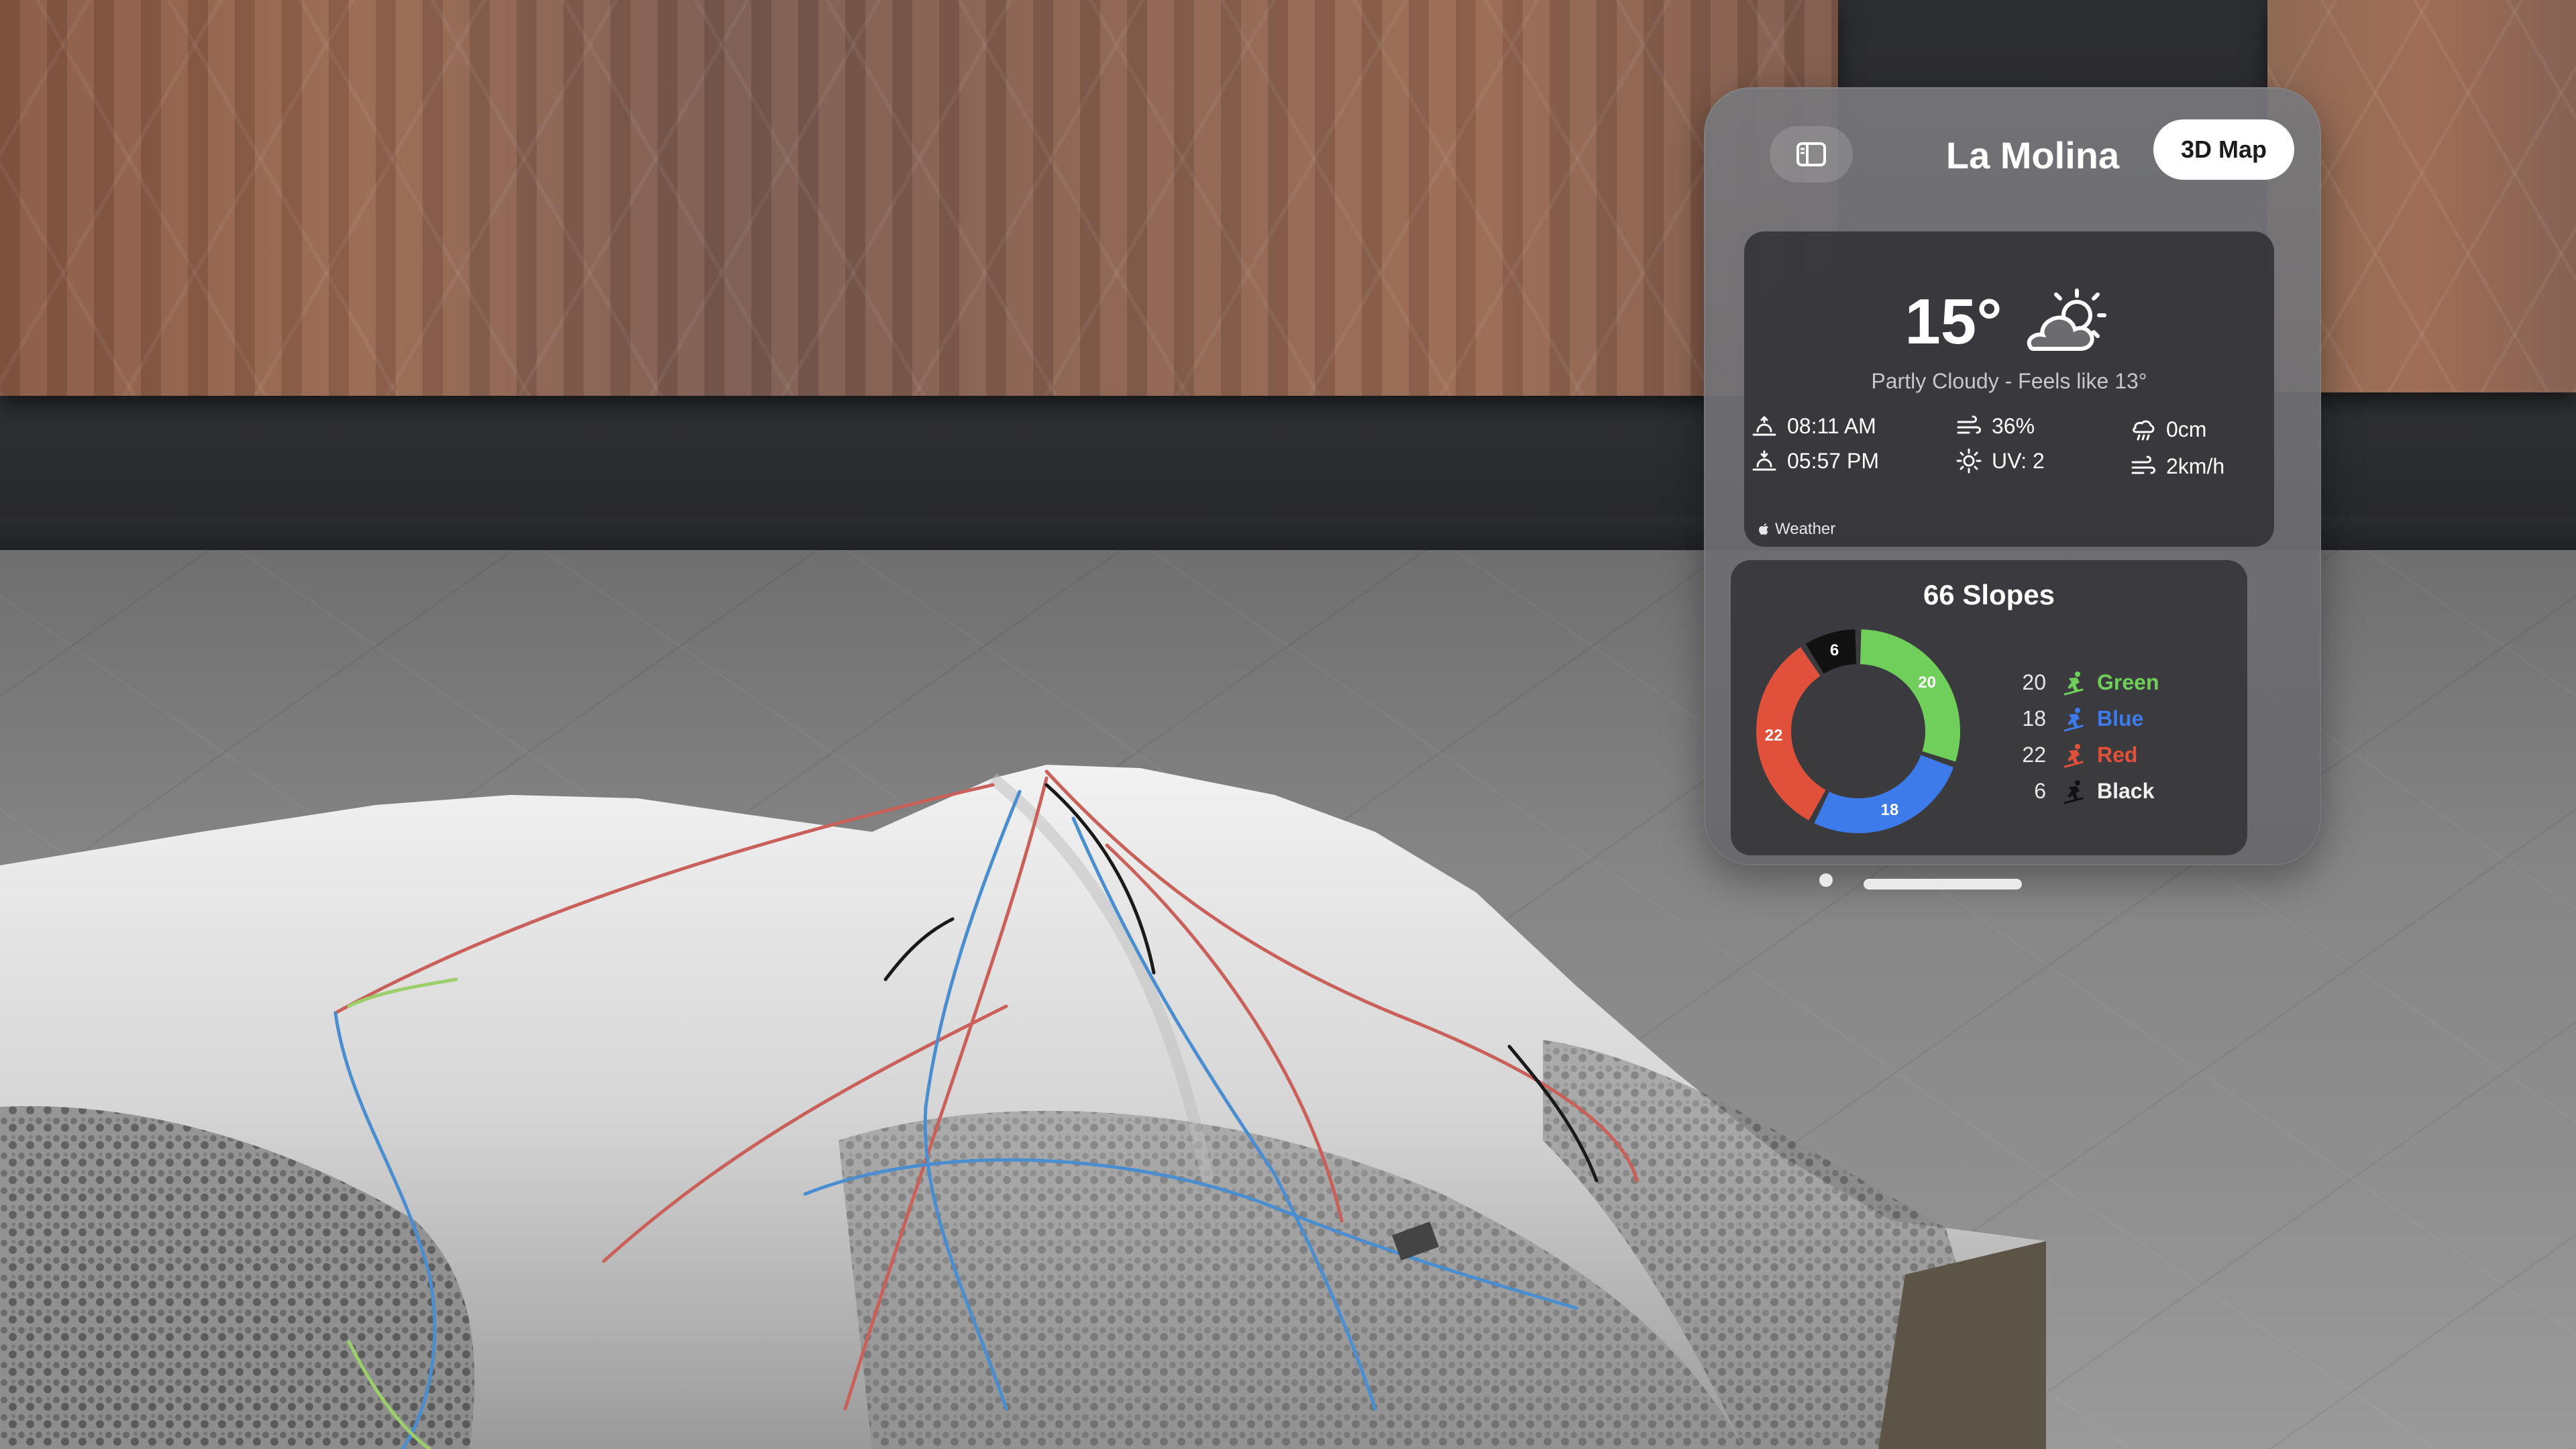  Describe the element at coordinates (1927, 683) in the screenshot. I see `donut-label-green: 20` at that location.